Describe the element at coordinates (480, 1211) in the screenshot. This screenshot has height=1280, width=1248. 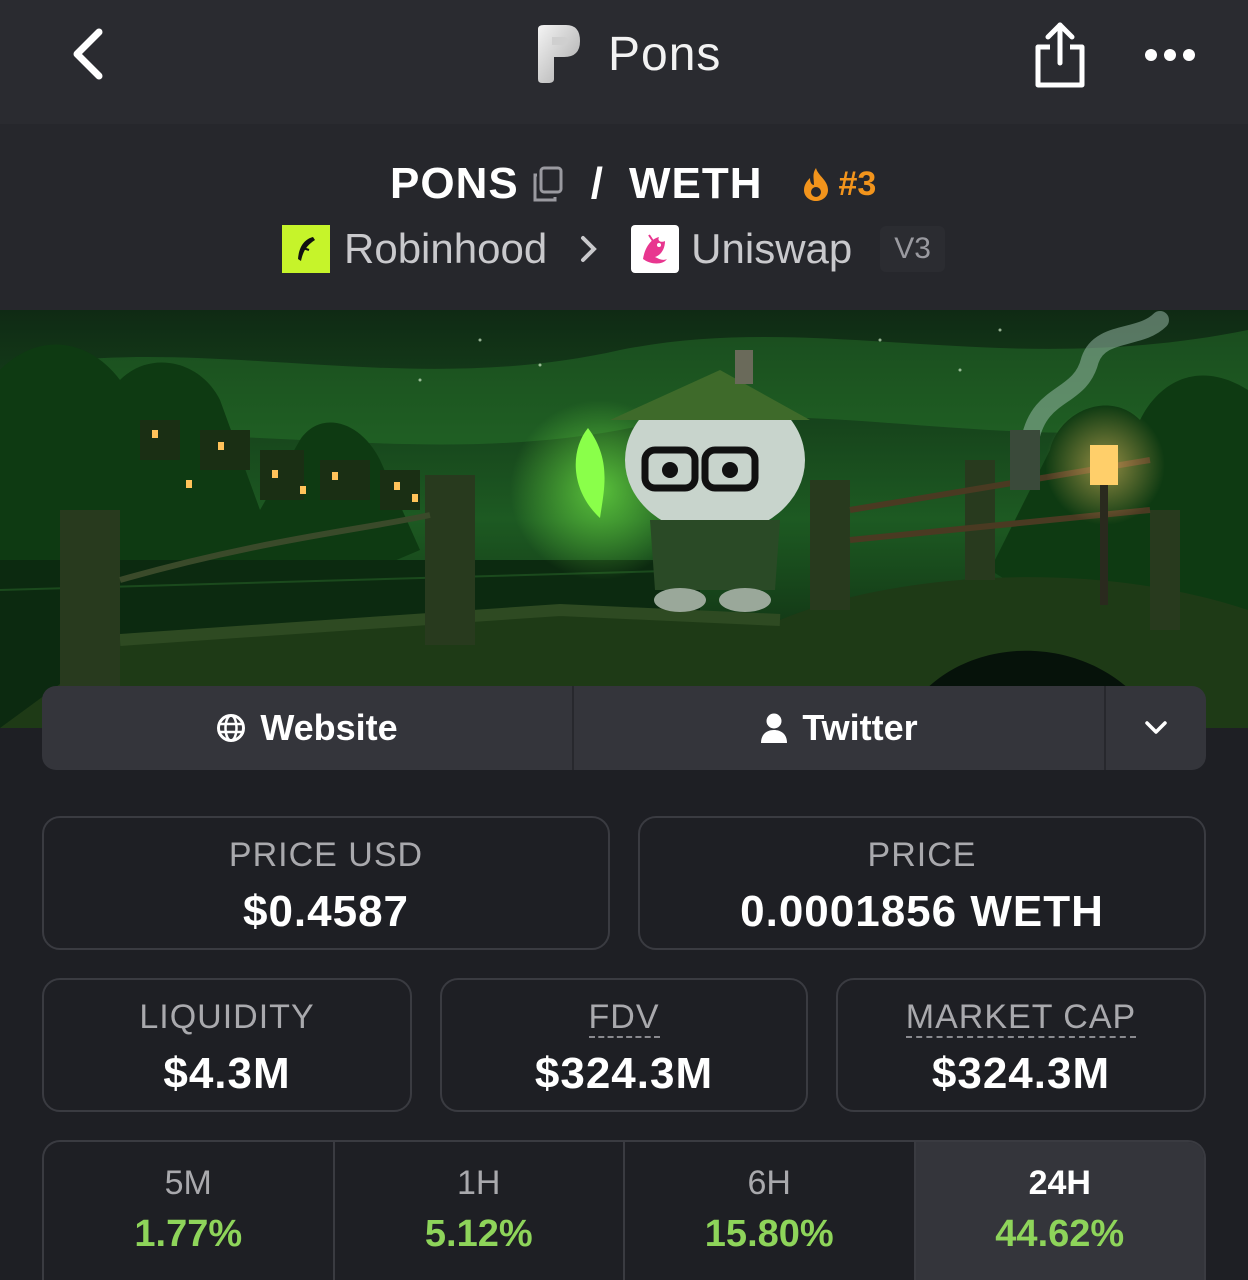
I see `tab-1h: 1H 5.12%` at that location.